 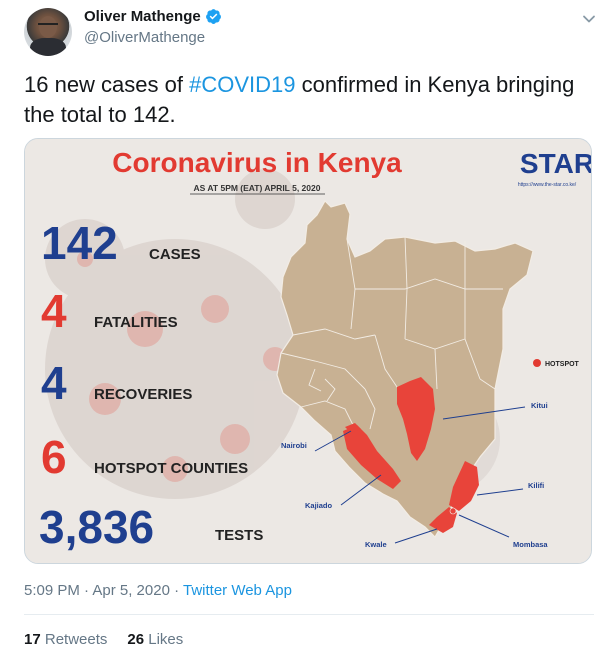 I want to click on hotspot-legend-dot, so click(x=537, y=363).